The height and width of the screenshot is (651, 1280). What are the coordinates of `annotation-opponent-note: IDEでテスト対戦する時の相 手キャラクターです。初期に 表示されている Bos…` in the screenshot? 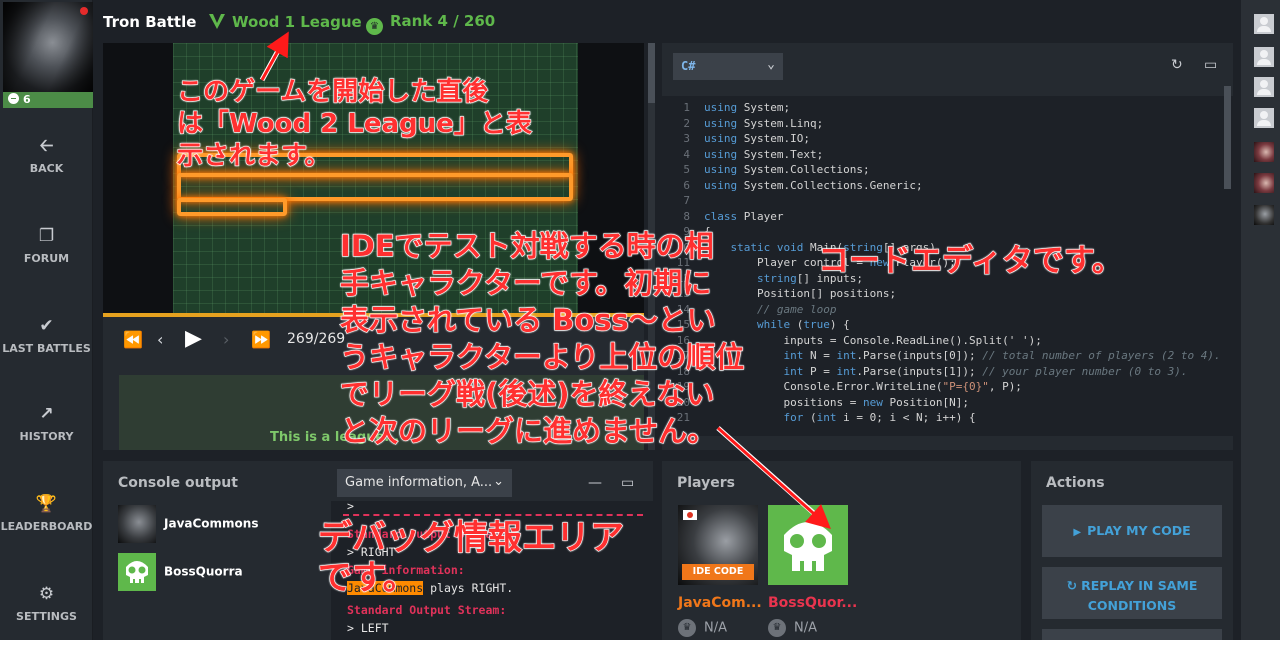 It's located at (542, 338).